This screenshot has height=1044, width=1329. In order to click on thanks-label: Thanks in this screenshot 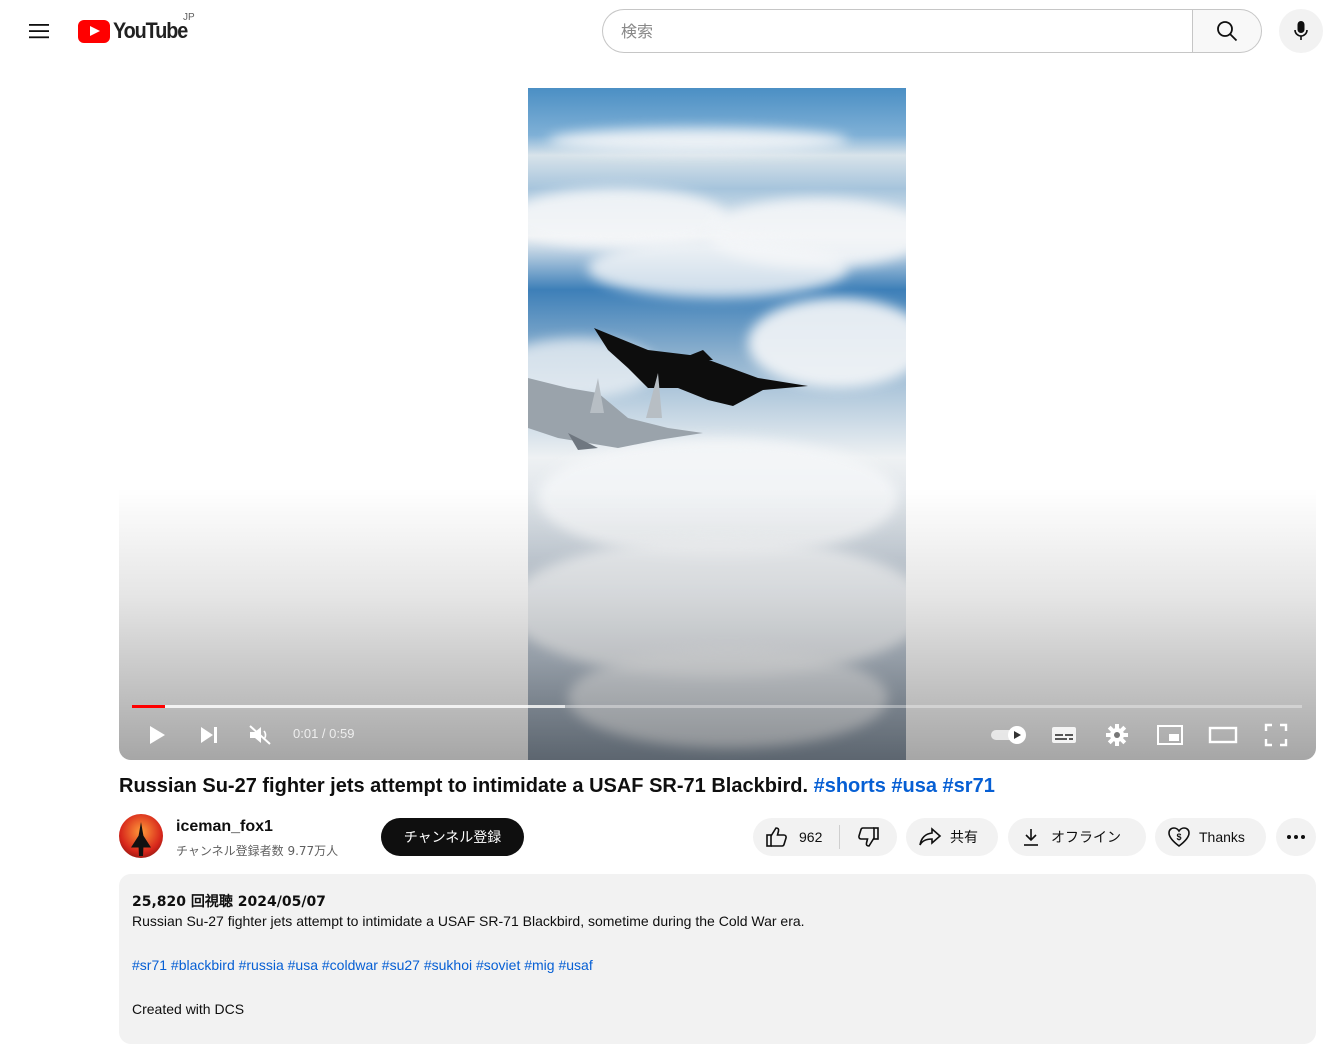, I will do `click(1222, 837)`.